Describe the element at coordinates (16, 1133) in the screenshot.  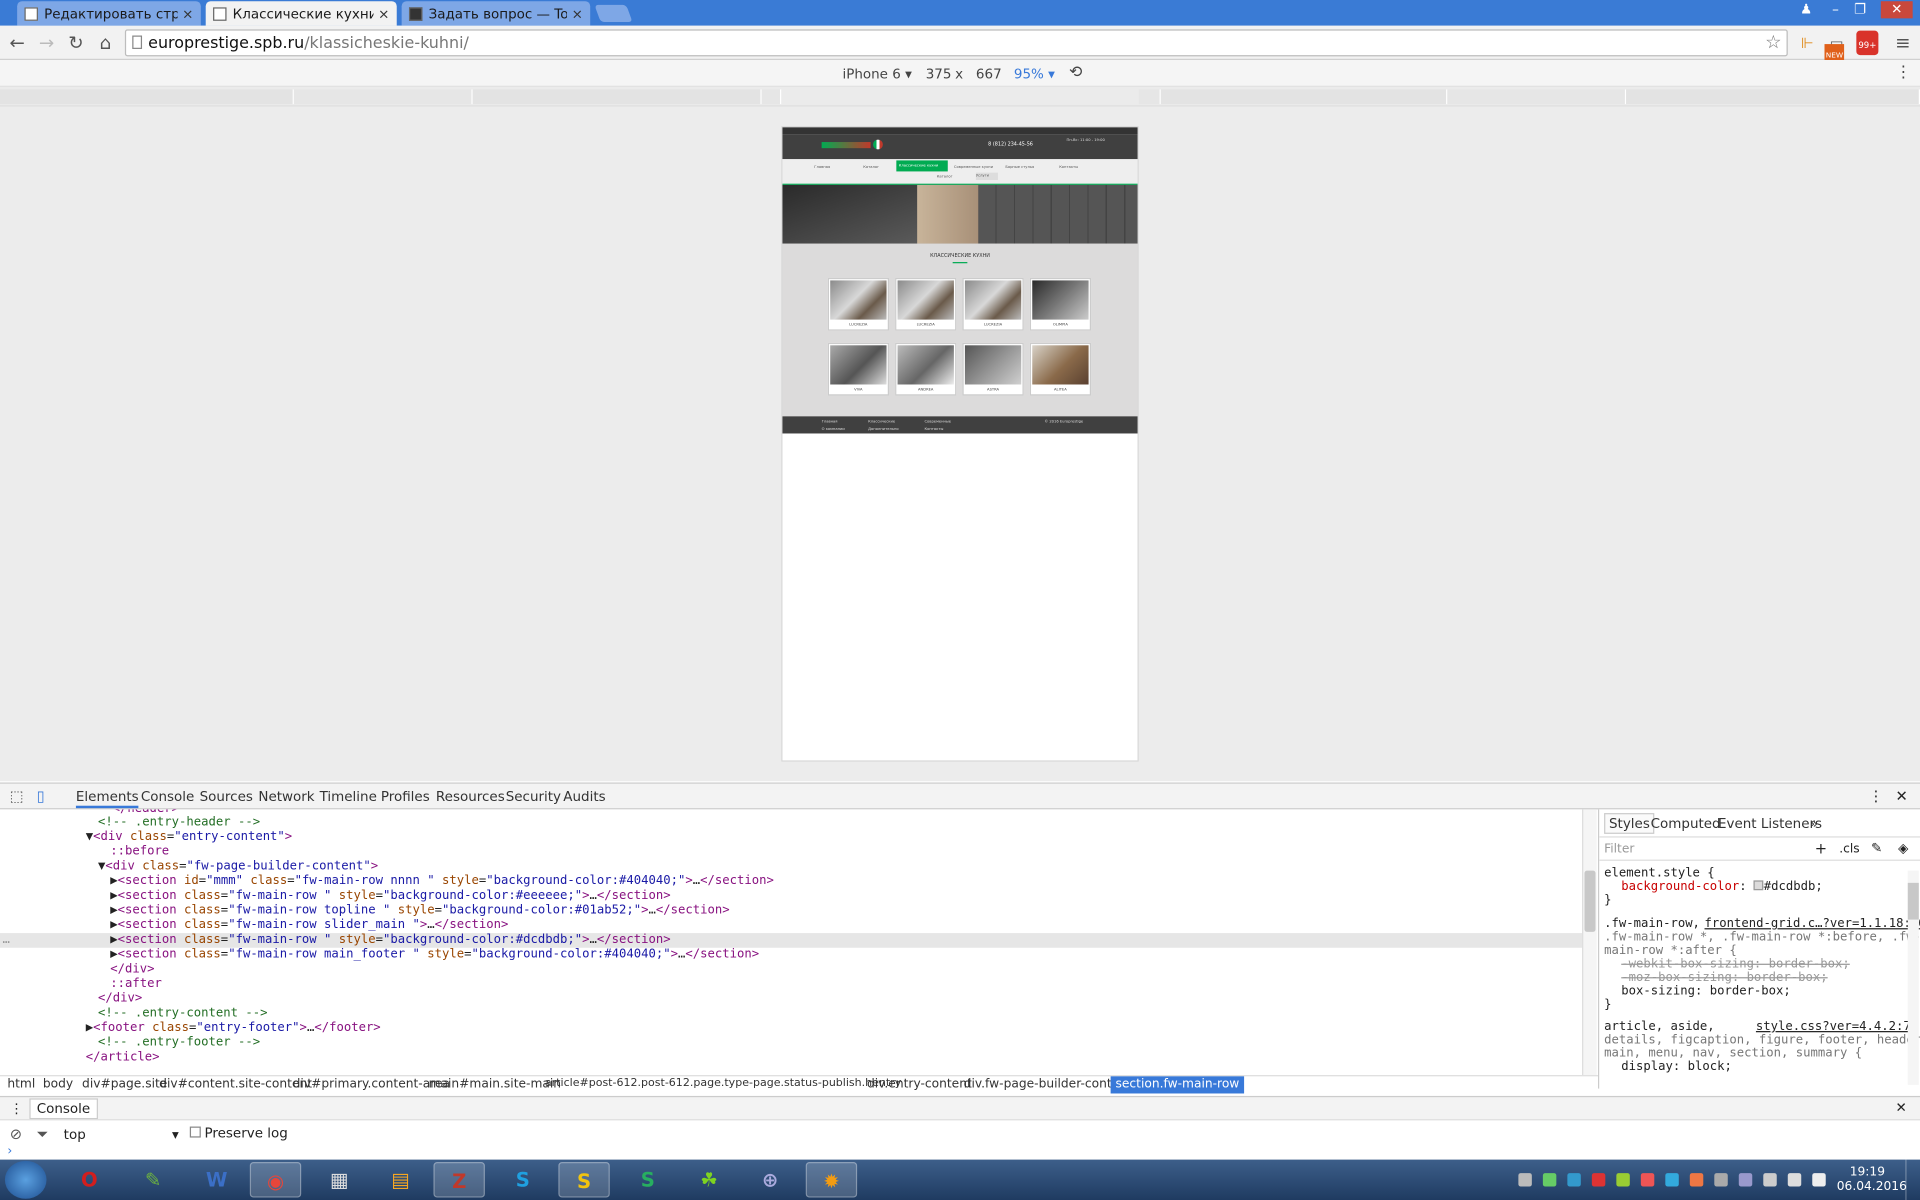
I see `clear-console-icon: ⊘` at that location.